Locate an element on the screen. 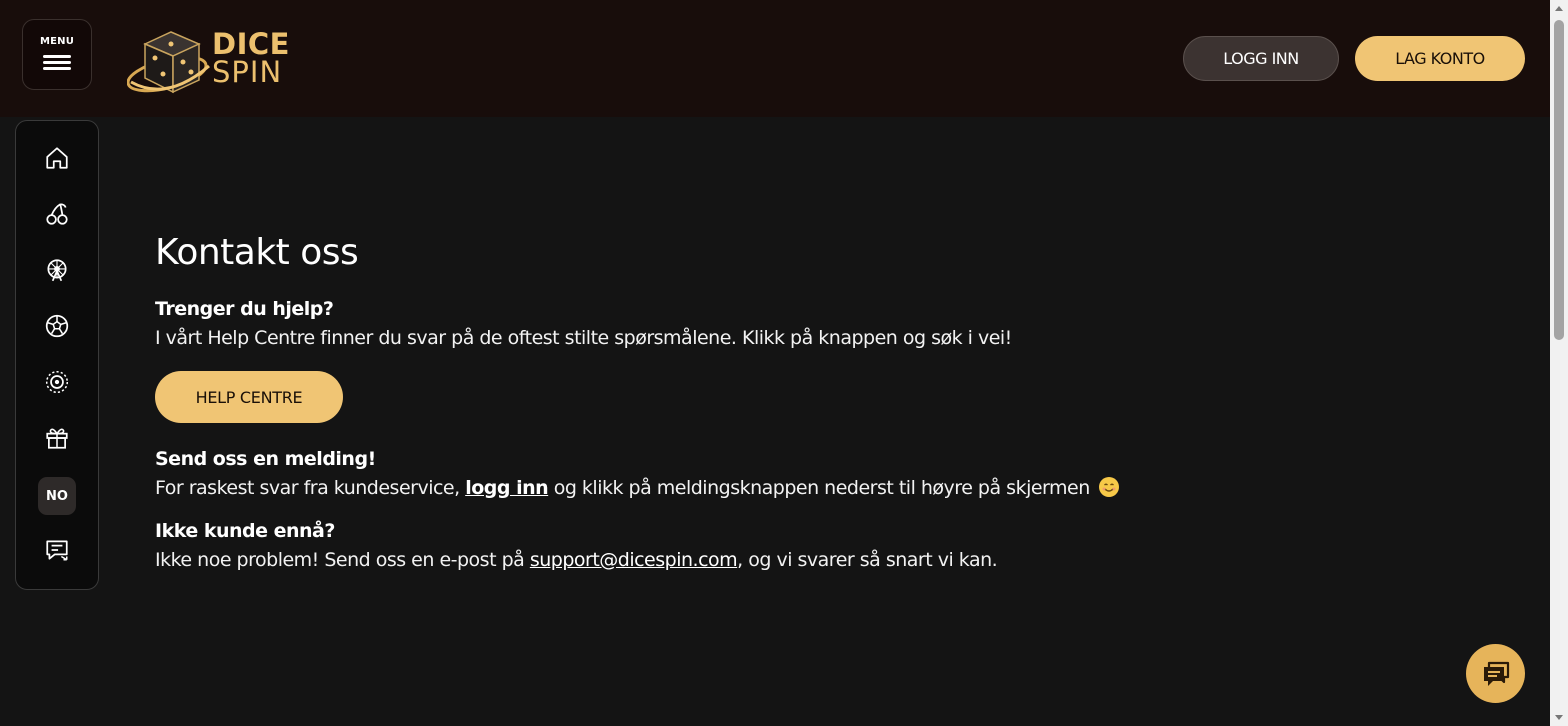  login-button: LOGG INN is located at coordinates (1261, 58).